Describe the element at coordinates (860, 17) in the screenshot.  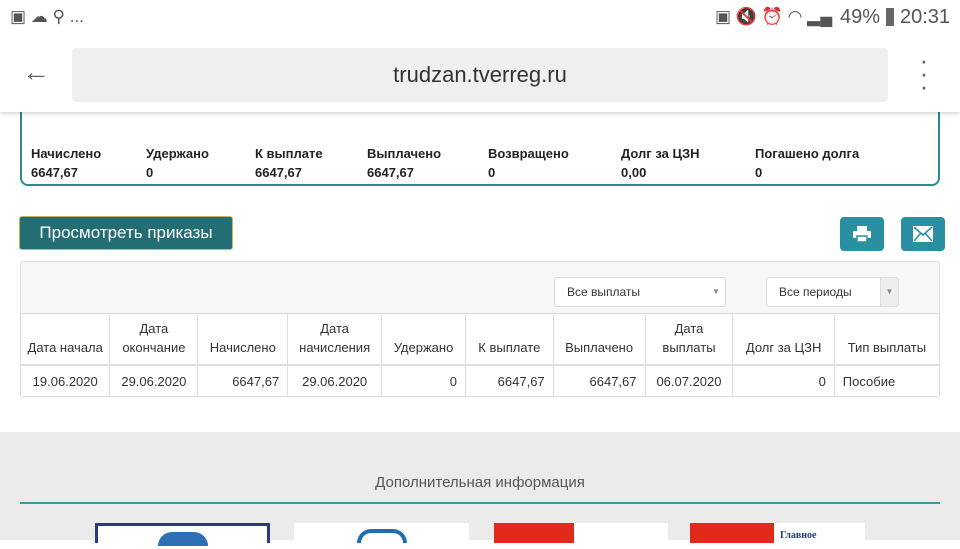
I see `battery-percent: 49%` at that location.